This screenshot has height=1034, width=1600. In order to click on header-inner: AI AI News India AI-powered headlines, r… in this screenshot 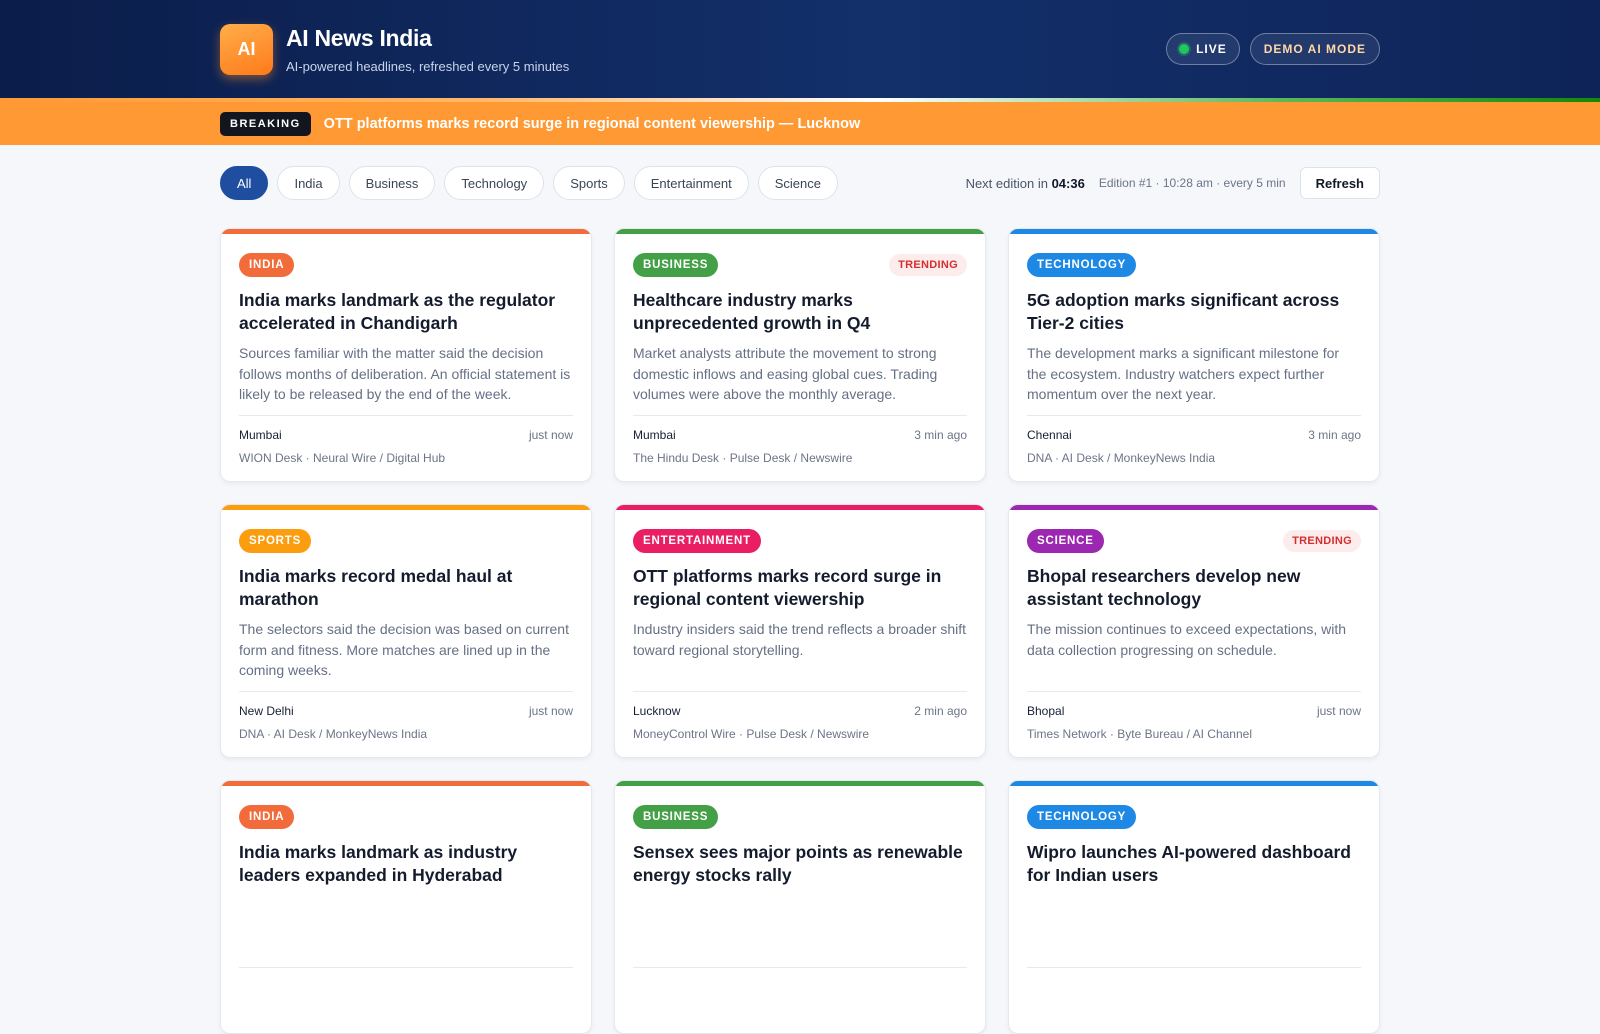, I will do `click(800, 49)`.